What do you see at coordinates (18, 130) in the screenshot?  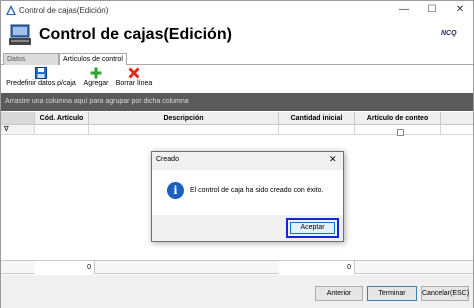 I see `filter-icon: ∇` at bounding box center [18, 130].